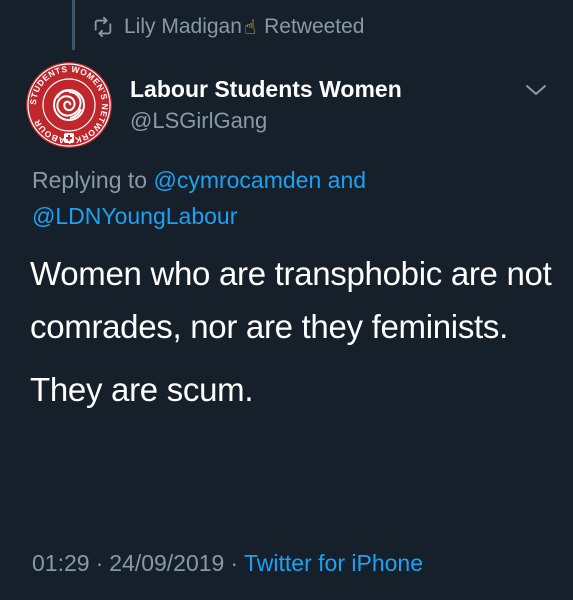  What do you see at coordinates (266, 121) in the screenshot?
I see `author-handle: @LSGirlGang` at bounding box center [266, 121].